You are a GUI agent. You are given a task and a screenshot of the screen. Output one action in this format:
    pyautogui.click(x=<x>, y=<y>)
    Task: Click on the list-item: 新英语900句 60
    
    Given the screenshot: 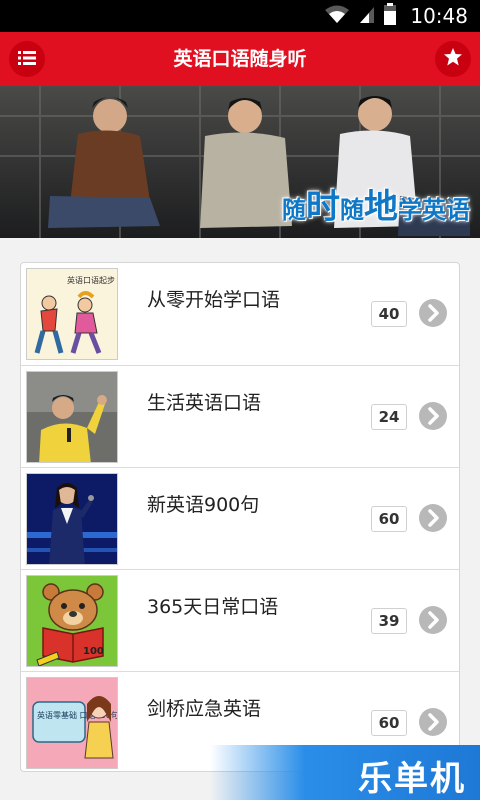 What is the action you would take?
    pyautogui.click(x=240, y=518)
    